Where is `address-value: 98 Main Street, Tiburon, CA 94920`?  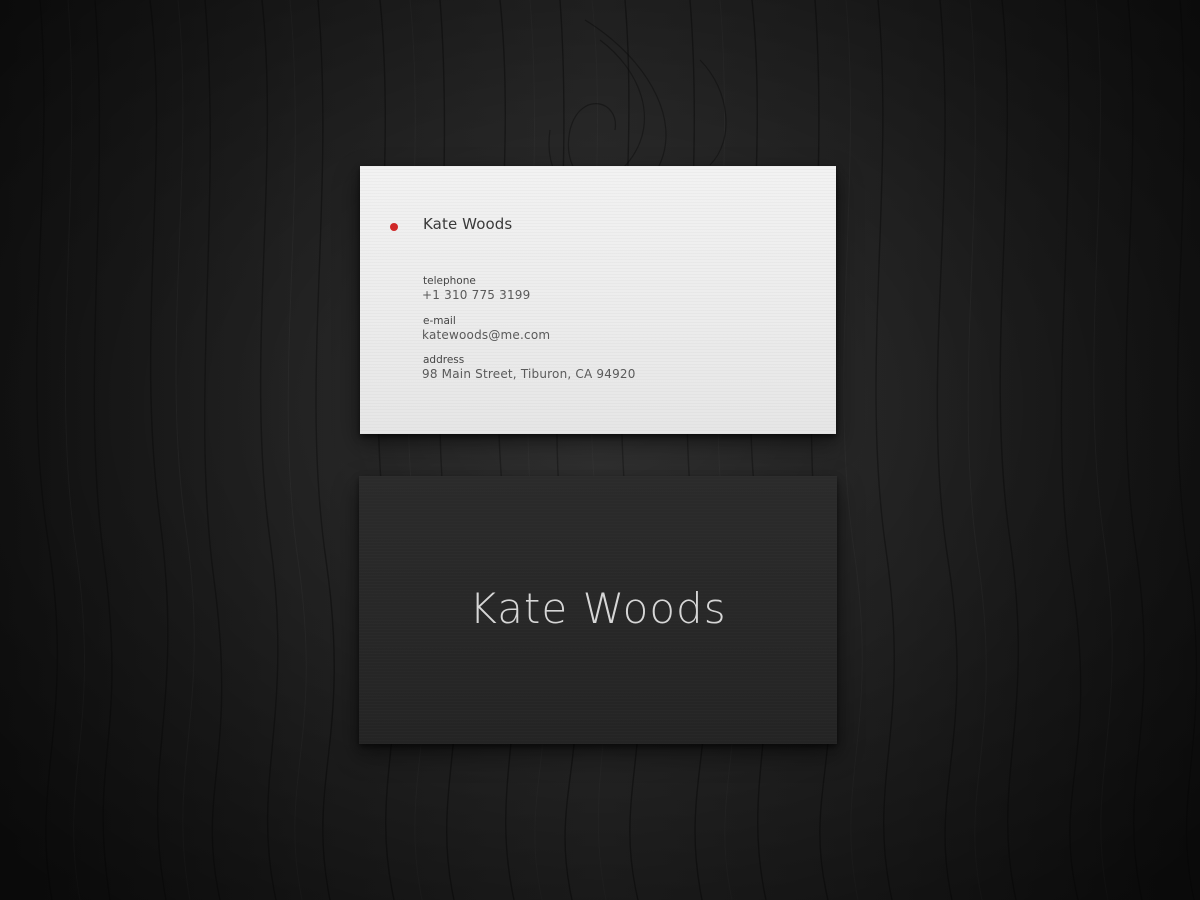 address-value: 98 Main Street, Tiburon, CA 94920 is located at coordinates (529, 374).